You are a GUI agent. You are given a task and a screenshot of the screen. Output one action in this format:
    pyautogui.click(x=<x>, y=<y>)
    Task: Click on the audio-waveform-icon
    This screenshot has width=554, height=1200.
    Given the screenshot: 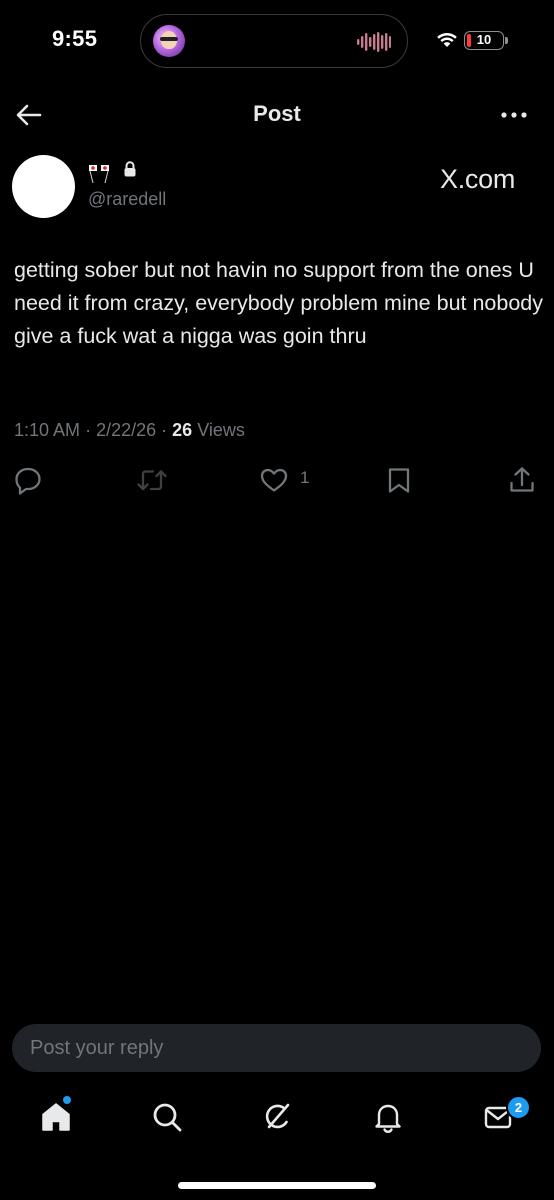 What is the action you would take?
    pyautogui.click(x=374, y=42)
    